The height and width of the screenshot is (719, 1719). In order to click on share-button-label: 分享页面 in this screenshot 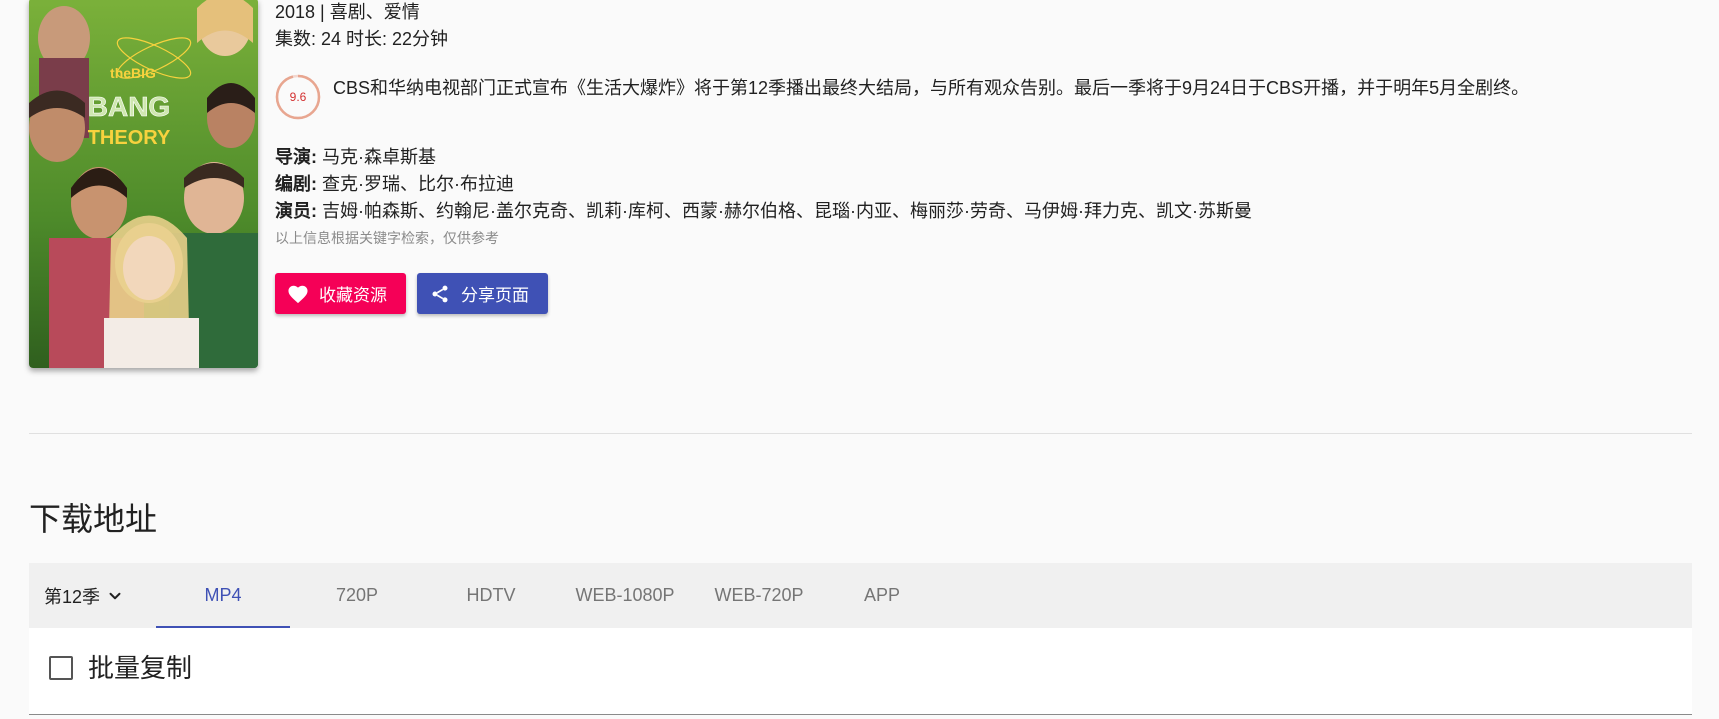, I will do `click(495, 295)`.